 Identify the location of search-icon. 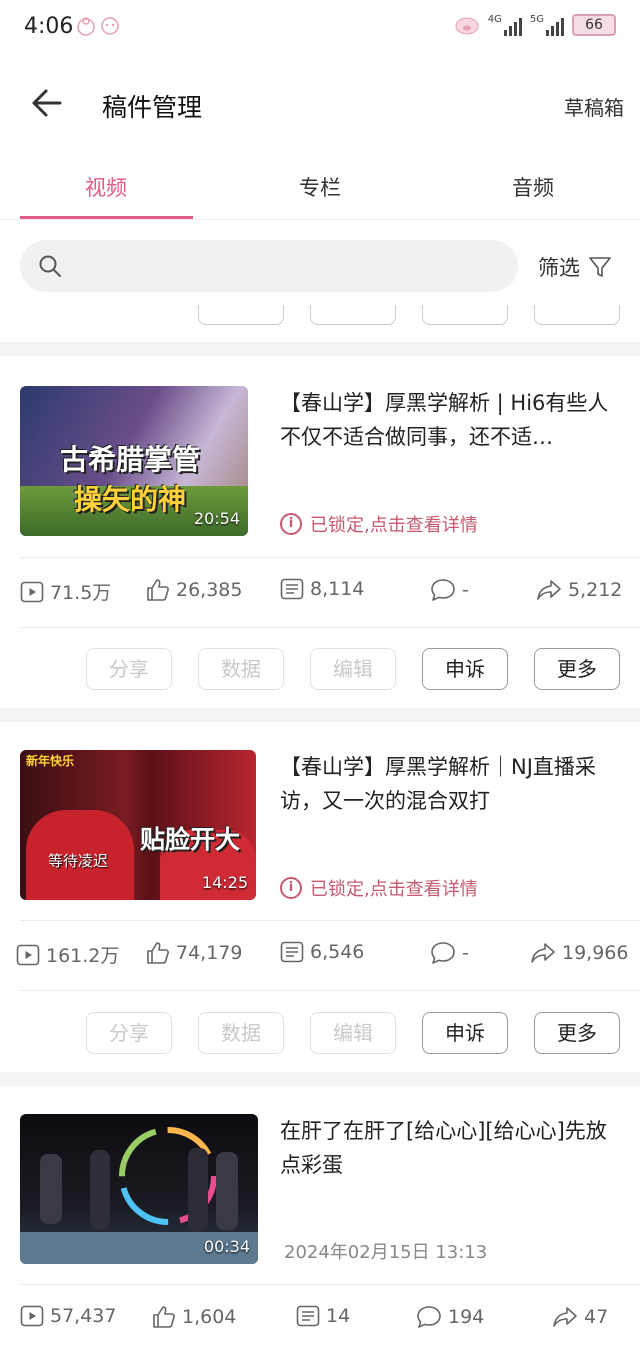
(50, 266).